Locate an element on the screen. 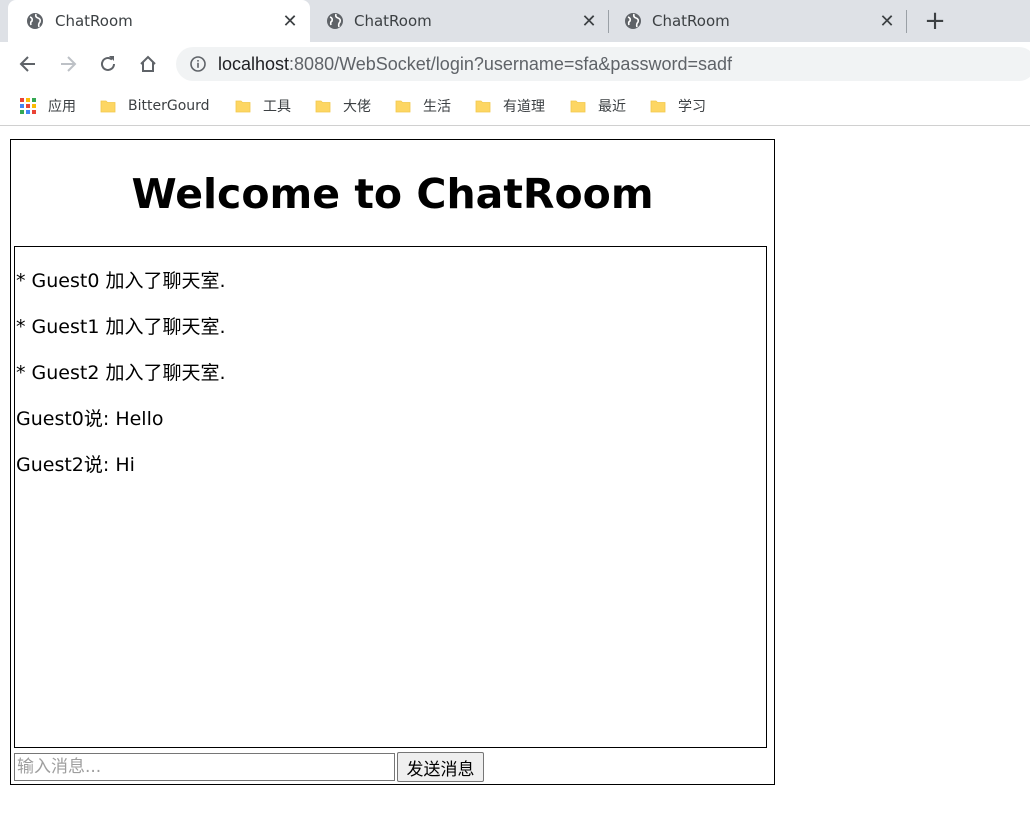 The width and height of the screenshot is (1030, 835). chat-message: Guest0说: Hello is located at coordinates (90, 419).